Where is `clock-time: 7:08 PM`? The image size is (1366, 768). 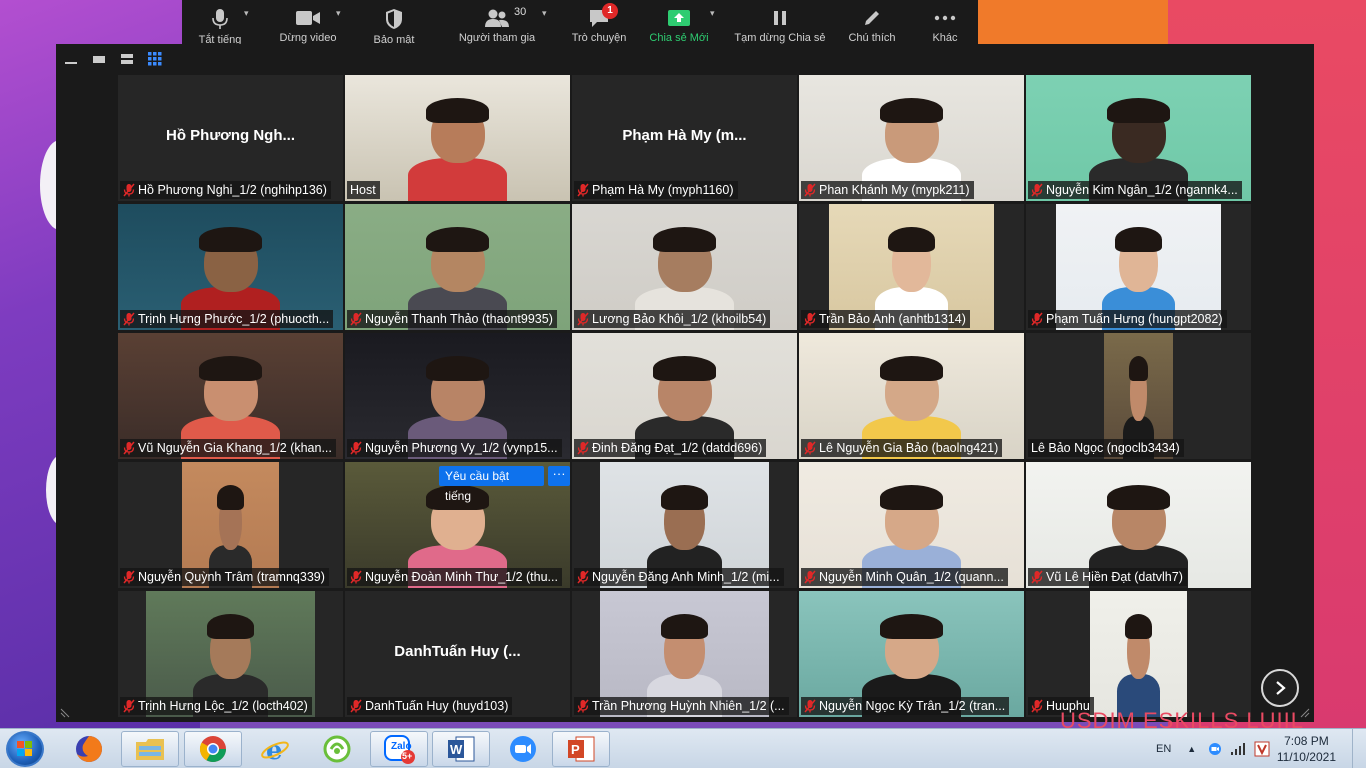
clock-time: 7:08 PM is located at coordinates (1306, 741).